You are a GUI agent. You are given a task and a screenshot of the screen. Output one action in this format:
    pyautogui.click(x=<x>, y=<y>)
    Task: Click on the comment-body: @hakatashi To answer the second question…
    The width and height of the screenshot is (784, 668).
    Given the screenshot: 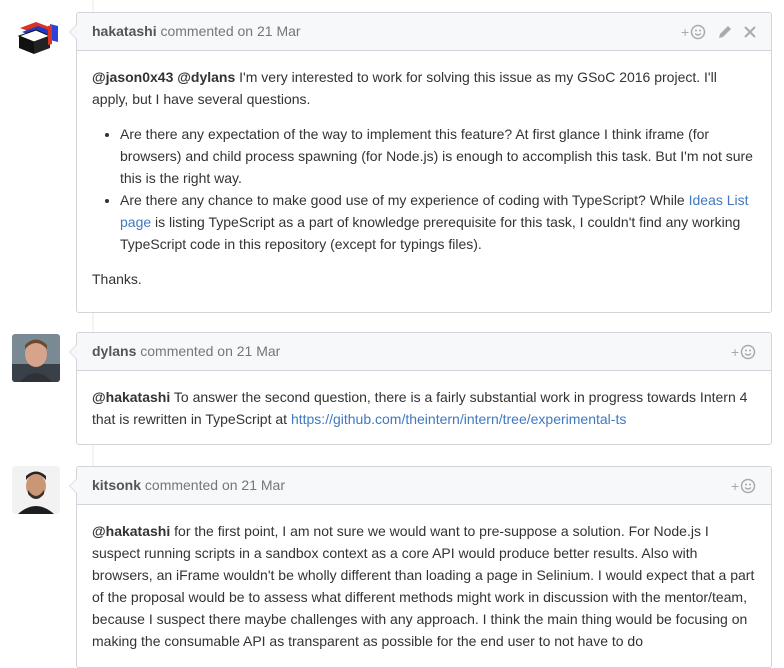 What is the action you would take?
    pyautogui.click(x=424, y=408)
    